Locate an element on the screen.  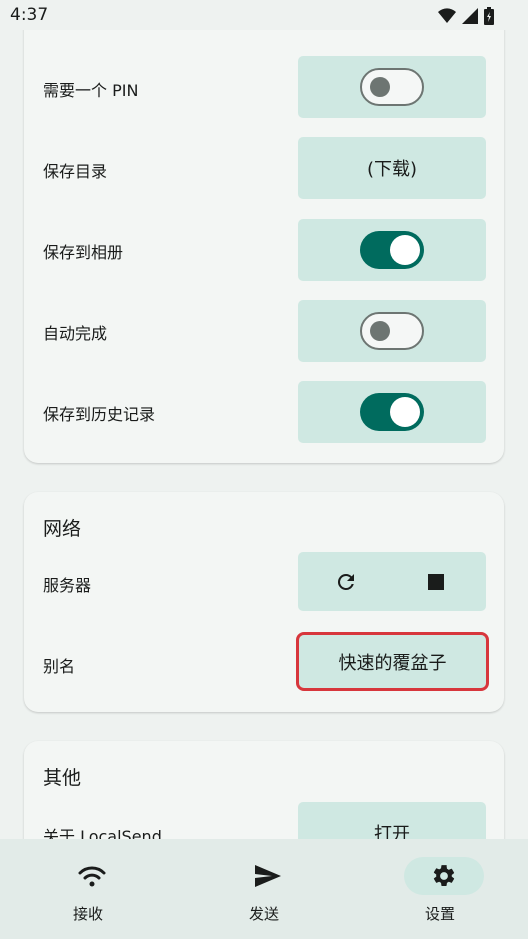
alias-label: 别名 is located at coordinates (59, 666).